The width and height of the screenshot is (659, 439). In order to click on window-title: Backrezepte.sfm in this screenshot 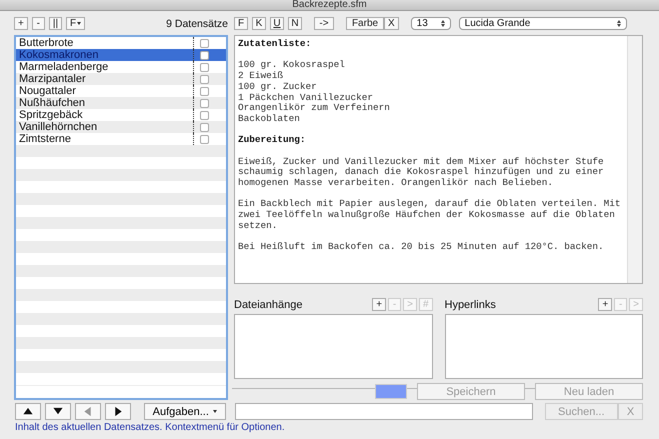, I will do `click(329, 5)`.